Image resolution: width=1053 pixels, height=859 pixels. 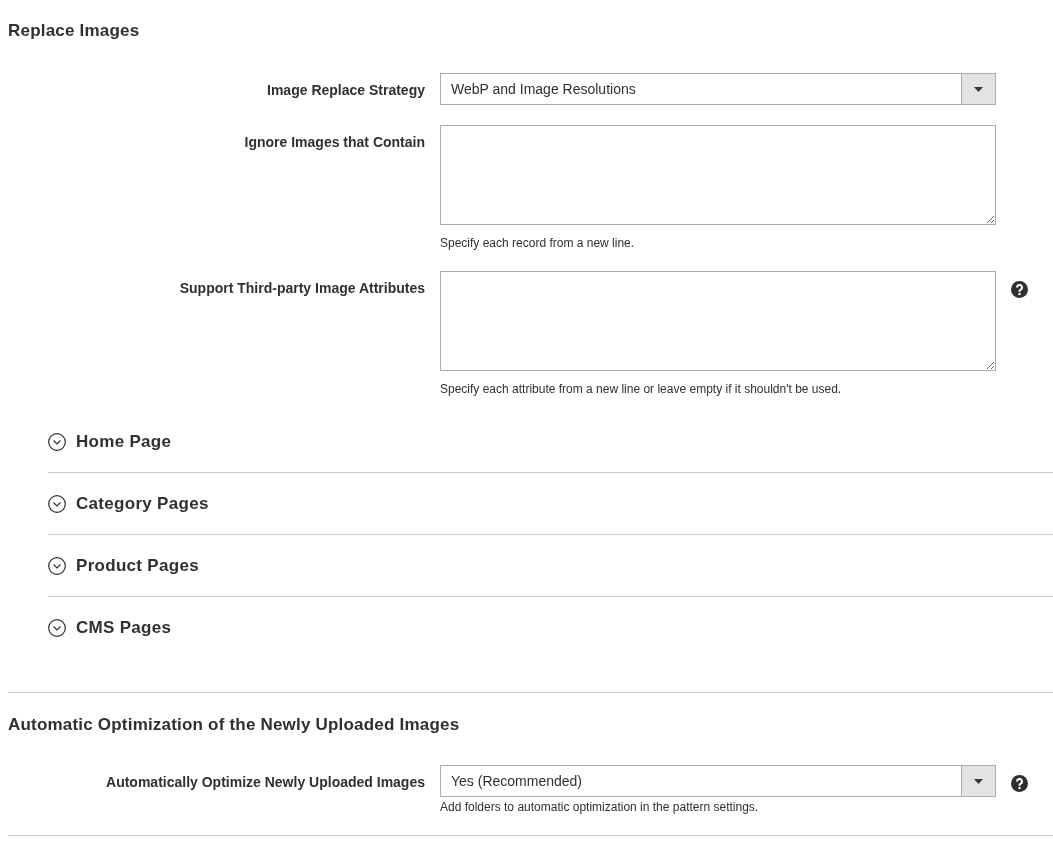 I want to click on field-label: Automatically Optimize Newly Uploaded Images, so click(x=265, y=782).